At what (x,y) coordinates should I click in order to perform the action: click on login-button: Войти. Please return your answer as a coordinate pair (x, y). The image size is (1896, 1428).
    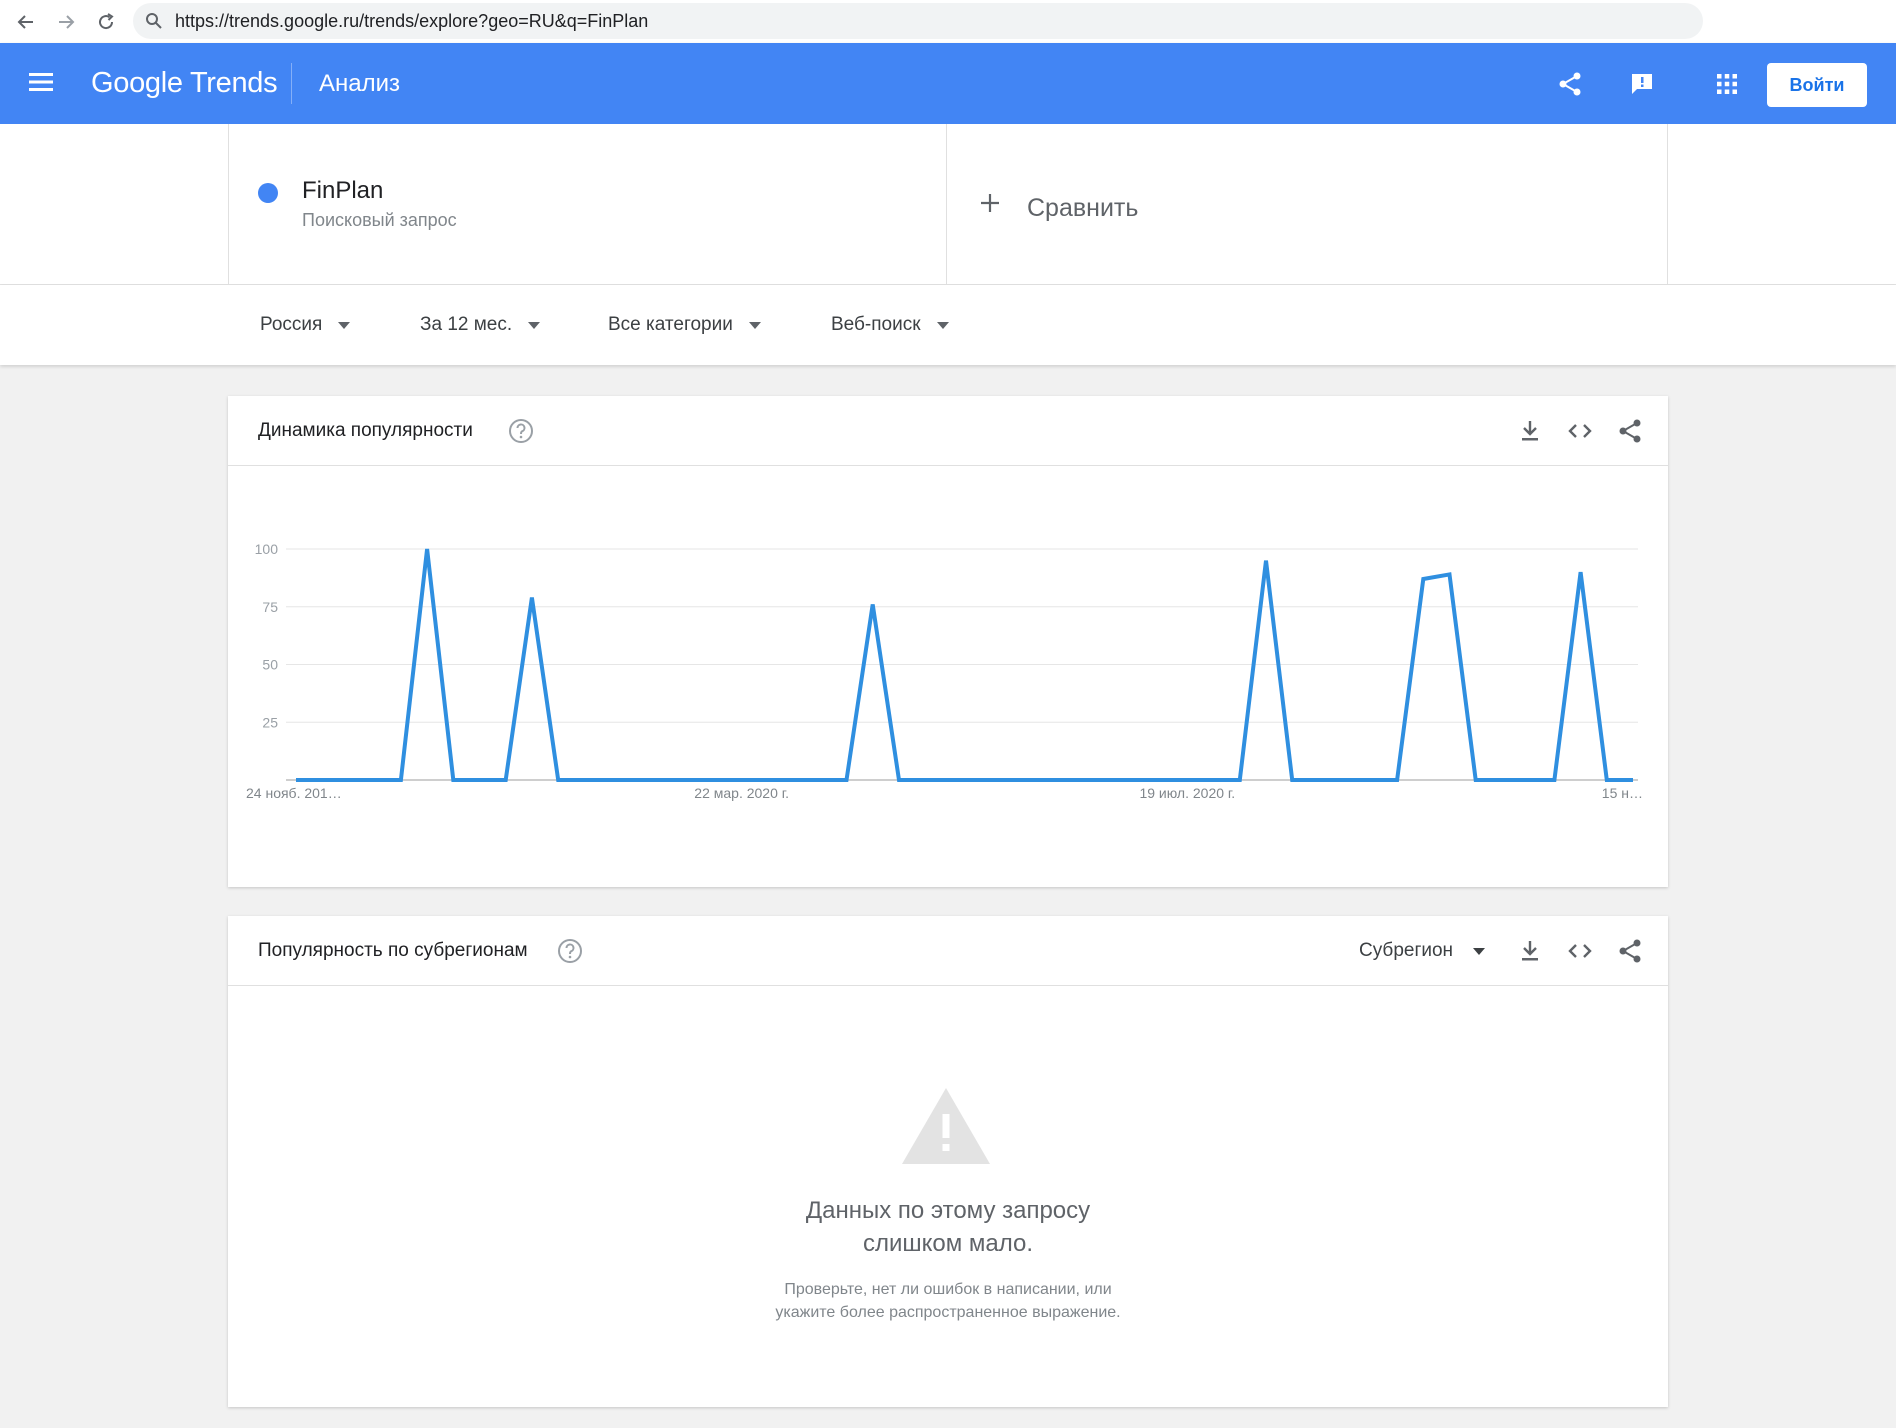
    Looking at the image, I should click on (1817, 85).